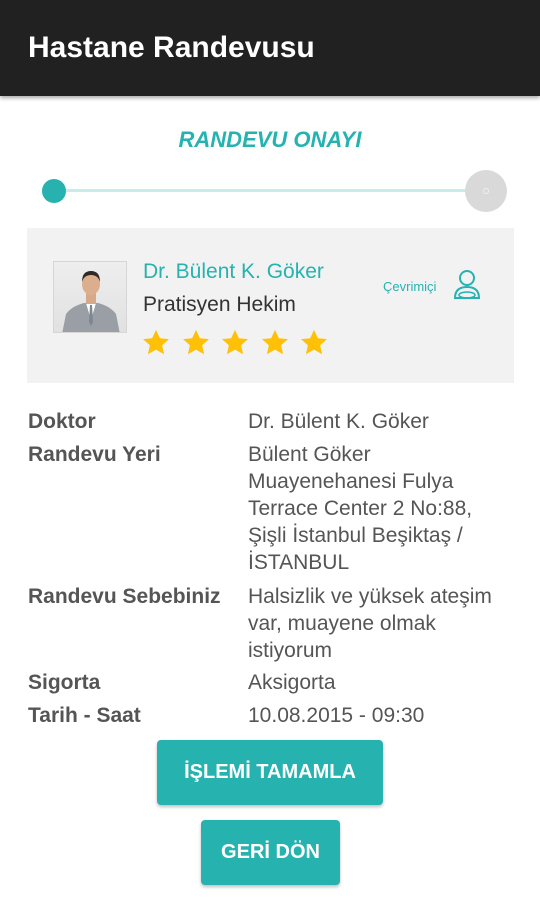 The width and height of the screenshot is (540, 900). I want to click on step-title: RANDEVU ONAYI, so click(270, 139).